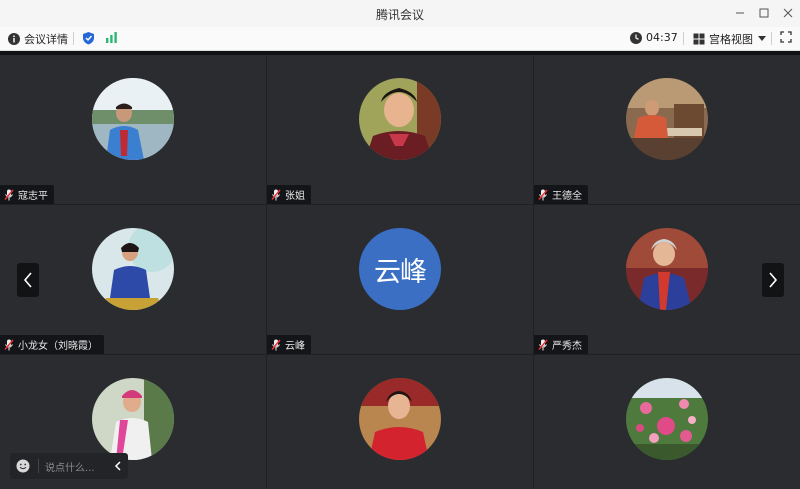 This screenshot has width=800, height=489. I want to click on clock-icon, so click(636, 37).